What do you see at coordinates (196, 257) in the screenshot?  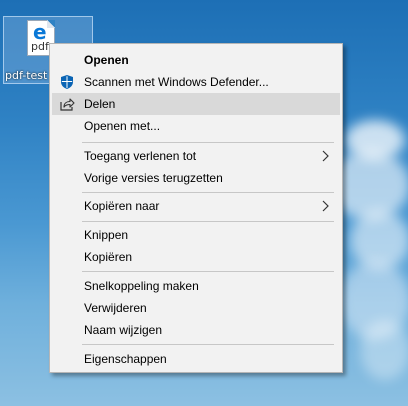 I see `menu-item-kopieren: Kopiëren` at bounding box center [196, 257].